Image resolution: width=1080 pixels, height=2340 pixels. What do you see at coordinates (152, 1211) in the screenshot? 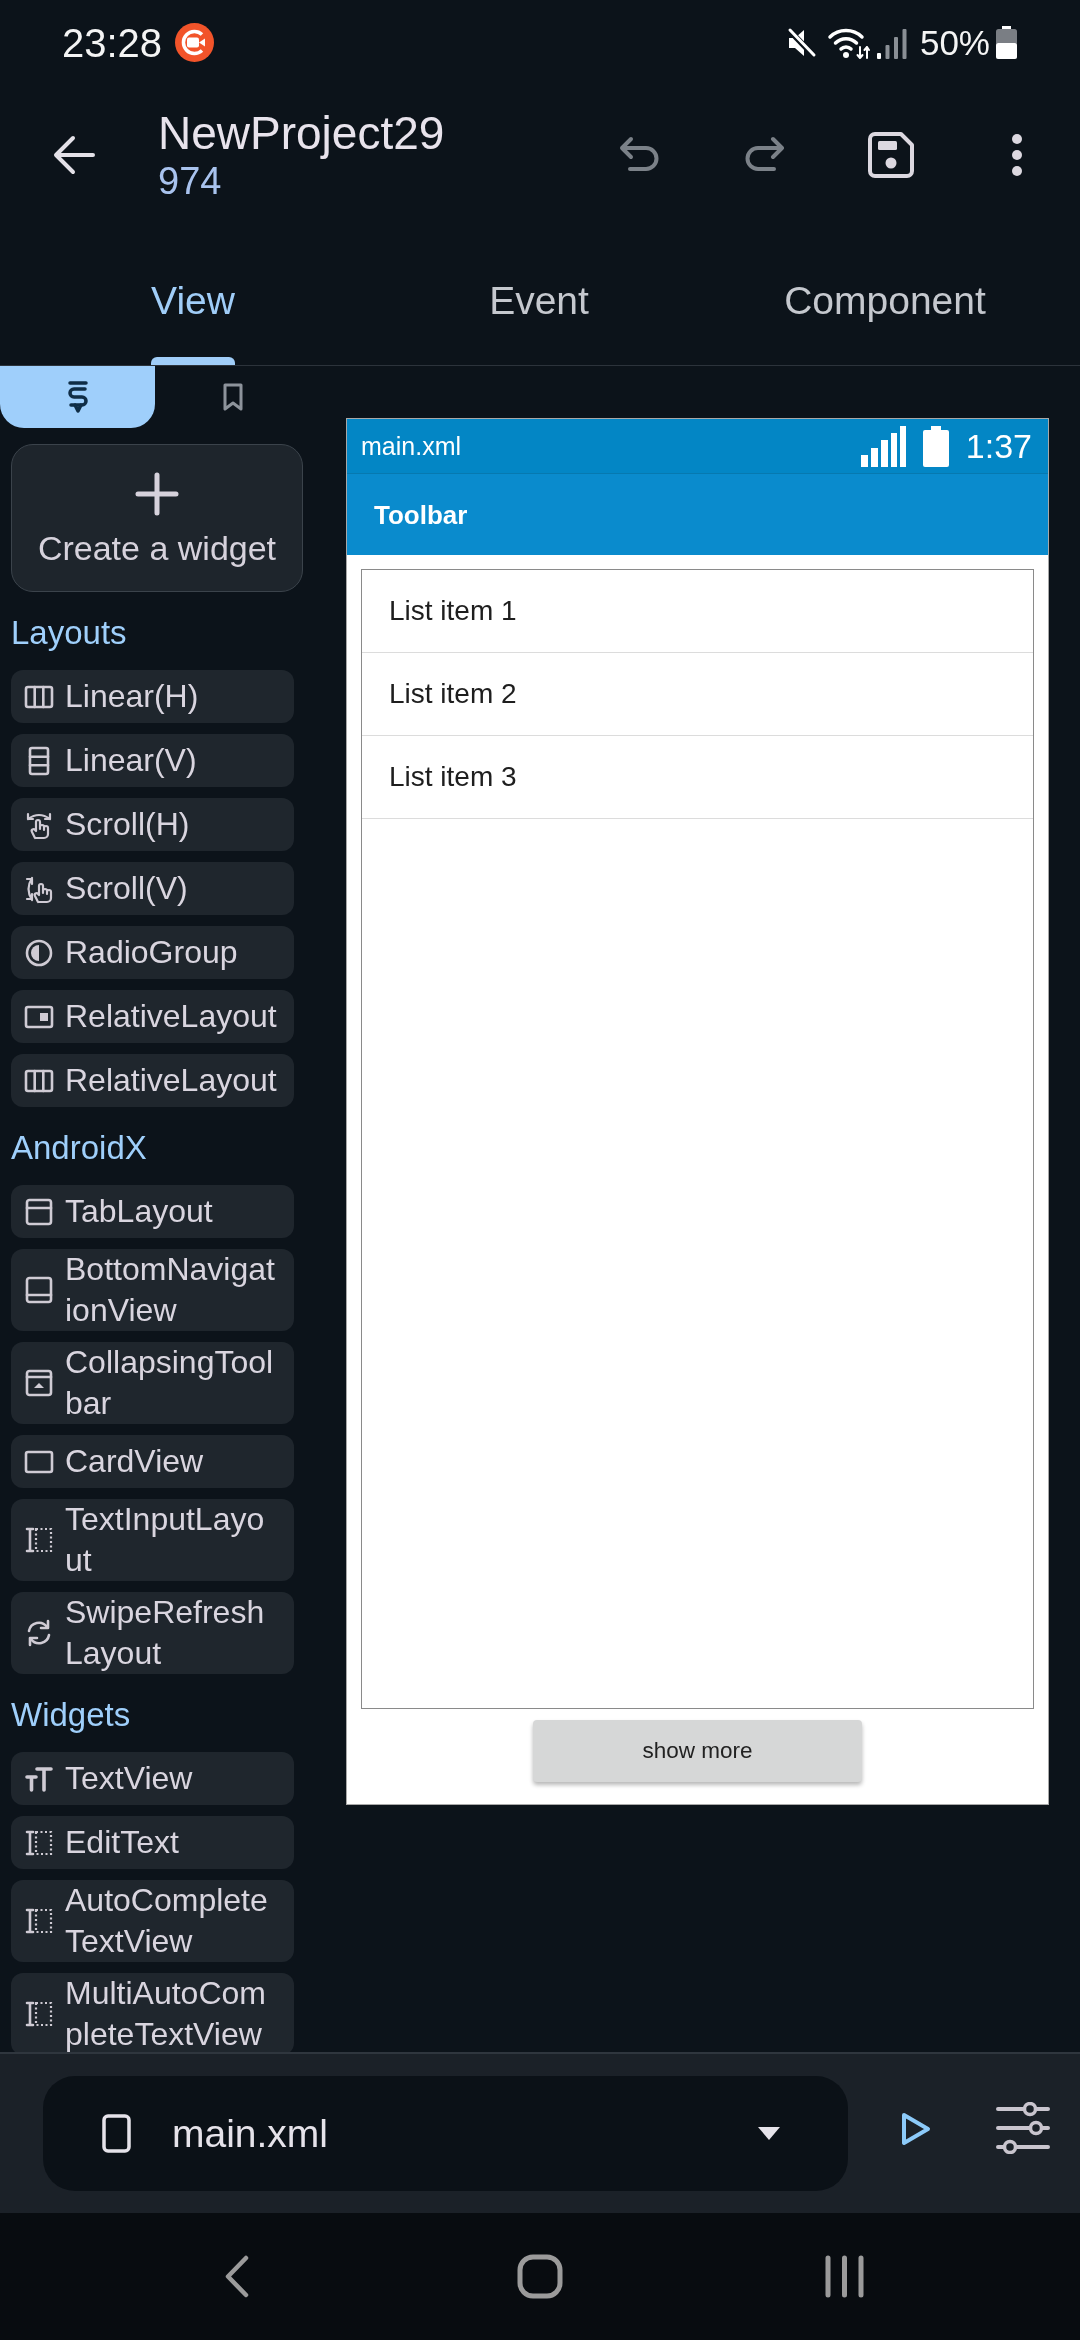
I see `widget-item: TabLayout` at bounding box center [152, 1211].